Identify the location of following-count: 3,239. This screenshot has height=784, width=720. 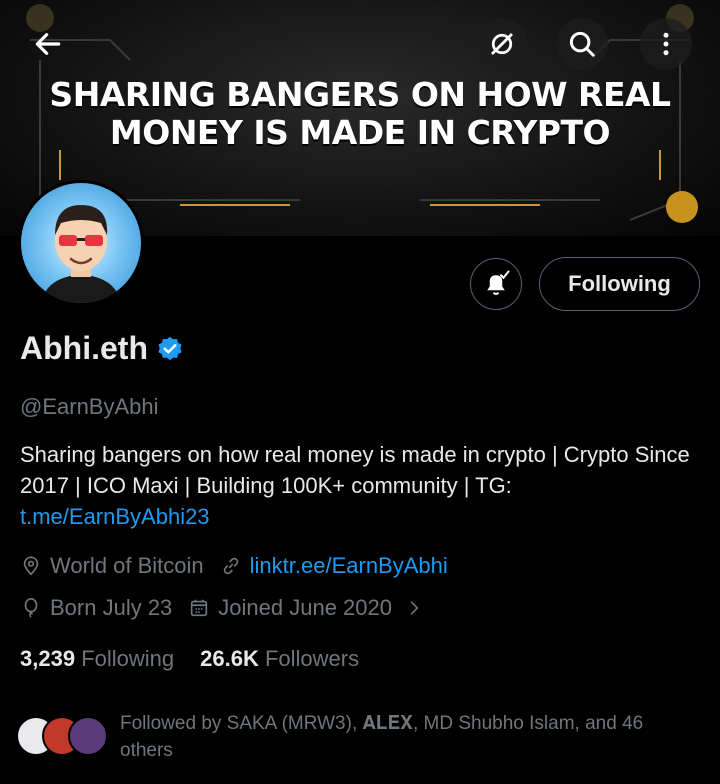
(48, 658).